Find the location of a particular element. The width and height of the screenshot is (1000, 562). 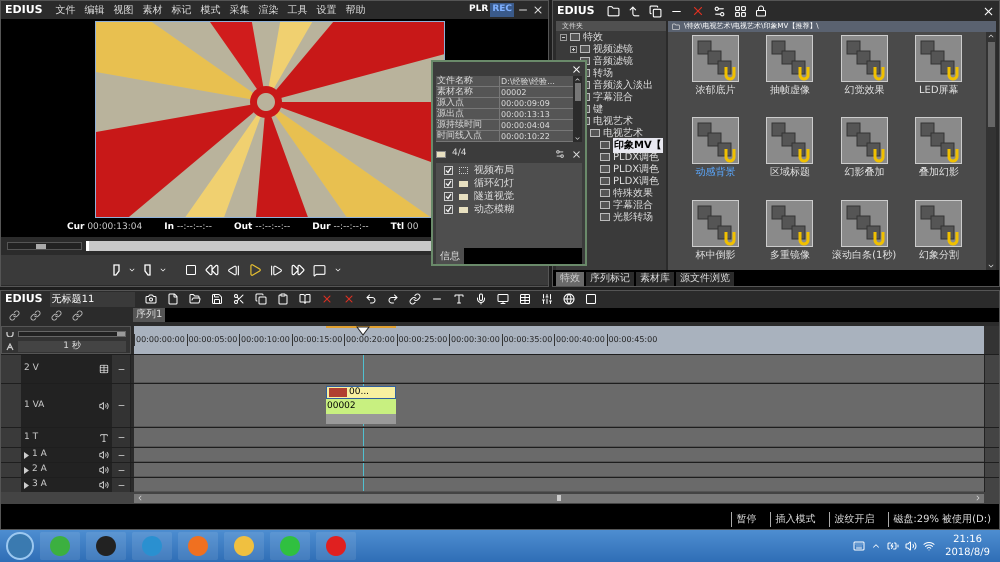

zoom-selector: 1 秒 is located at coordinates (72, 346).